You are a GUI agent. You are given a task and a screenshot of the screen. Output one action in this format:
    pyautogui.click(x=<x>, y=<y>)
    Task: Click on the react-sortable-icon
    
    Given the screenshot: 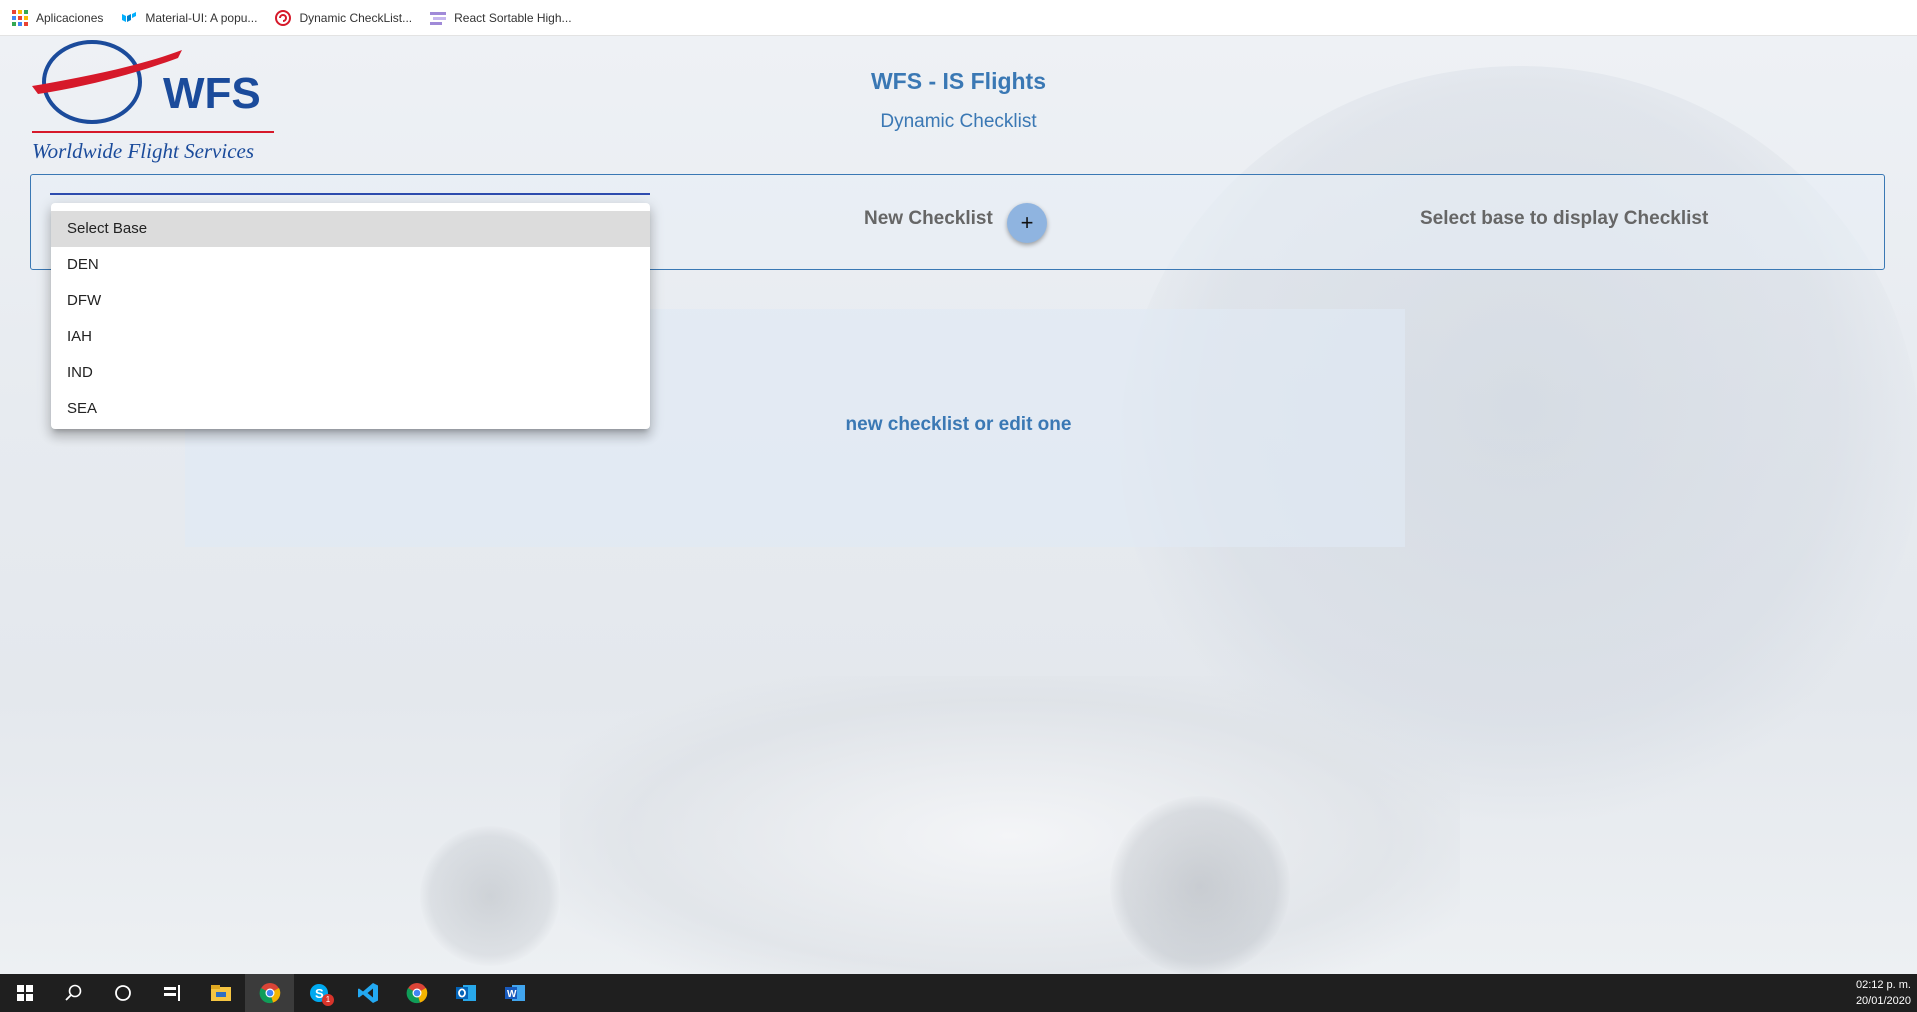 What is the action you would take?
    pyautogui.click(x=438, y=18)
    